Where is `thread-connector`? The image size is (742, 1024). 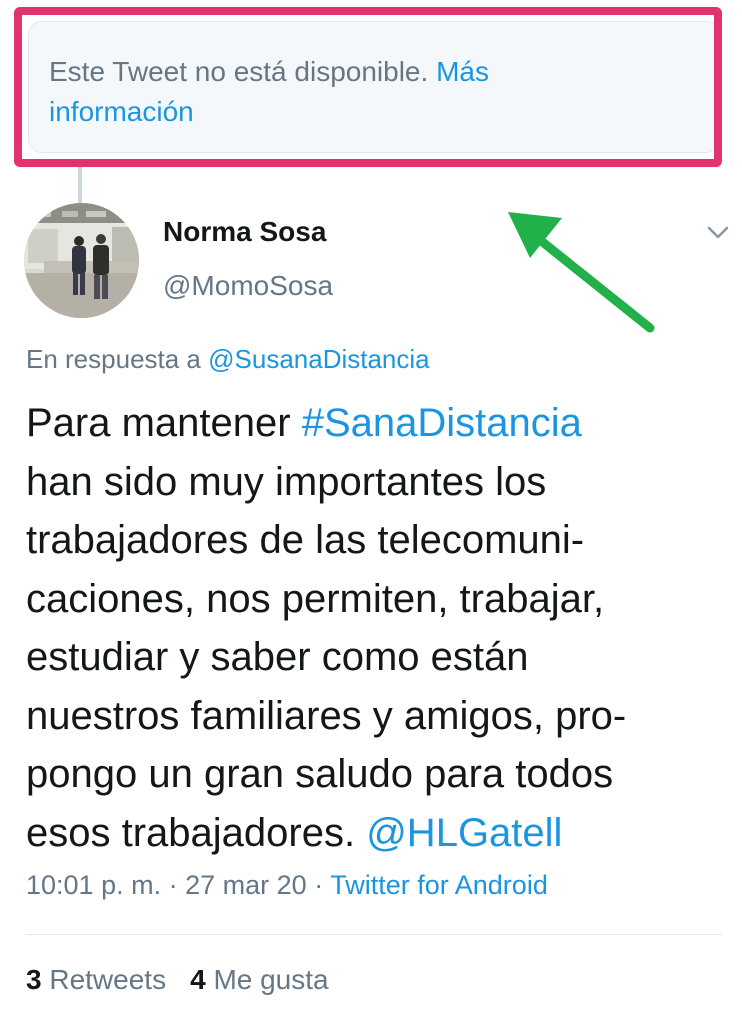
thread-connector is located at coordinates (80, 185).